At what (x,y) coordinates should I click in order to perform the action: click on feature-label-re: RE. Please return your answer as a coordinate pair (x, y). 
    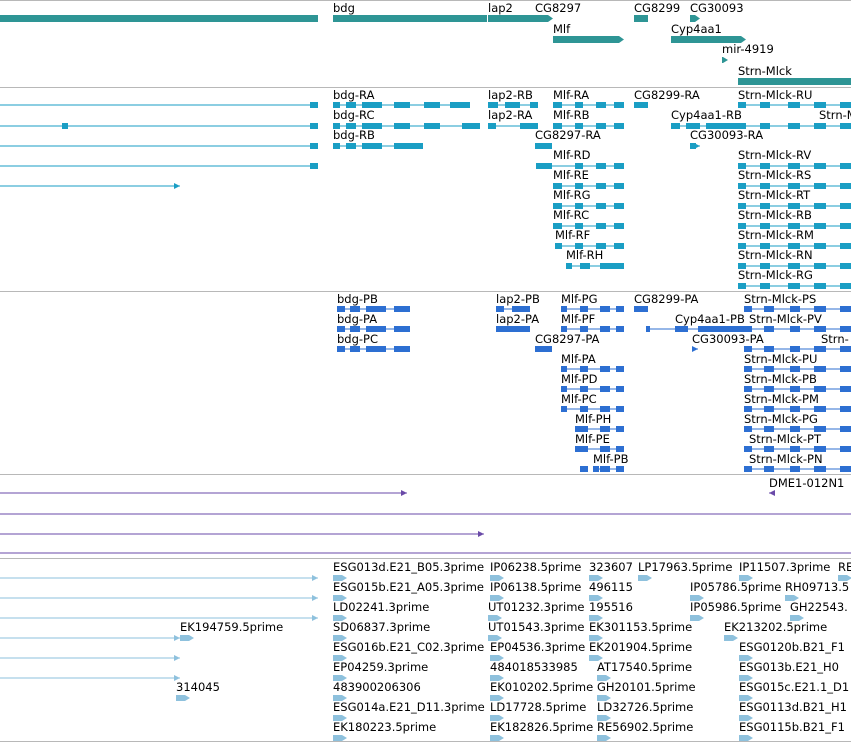
    Looking at the image, I should click on (844, 567).